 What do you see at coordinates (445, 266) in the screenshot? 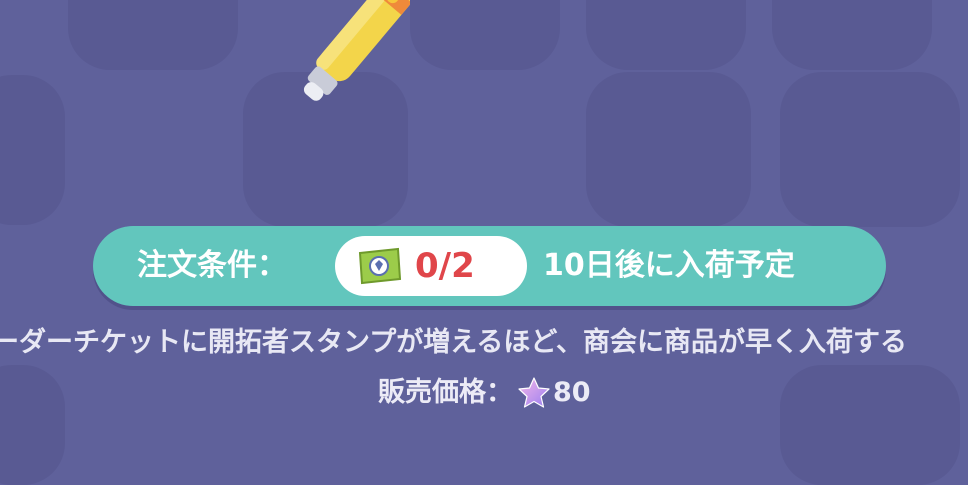
I see `ticket-count: 0/2` at bounding box center [445, 266].